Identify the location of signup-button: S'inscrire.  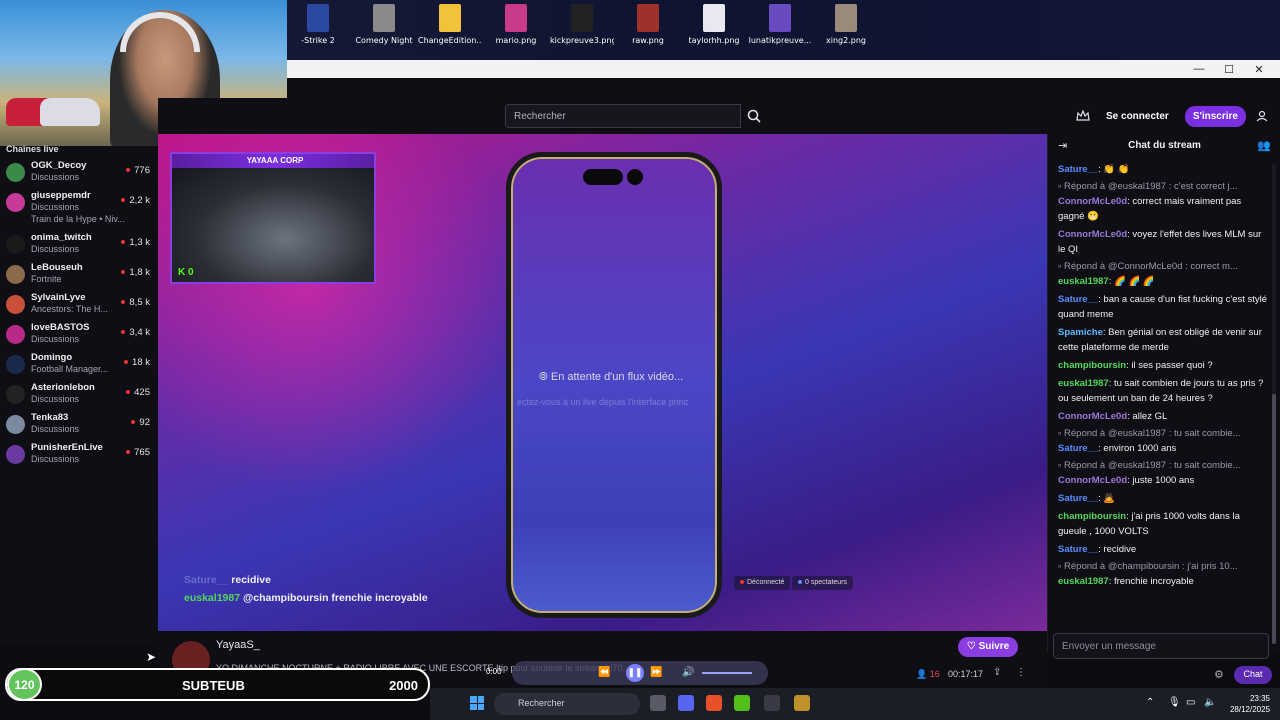
(1215, 116).